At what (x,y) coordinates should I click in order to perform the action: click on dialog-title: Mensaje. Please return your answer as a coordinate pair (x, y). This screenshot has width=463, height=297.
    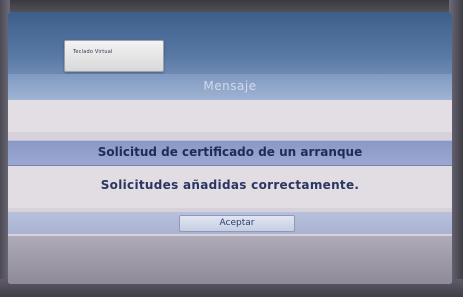
    Looking at the image, I should click on (230, 86).